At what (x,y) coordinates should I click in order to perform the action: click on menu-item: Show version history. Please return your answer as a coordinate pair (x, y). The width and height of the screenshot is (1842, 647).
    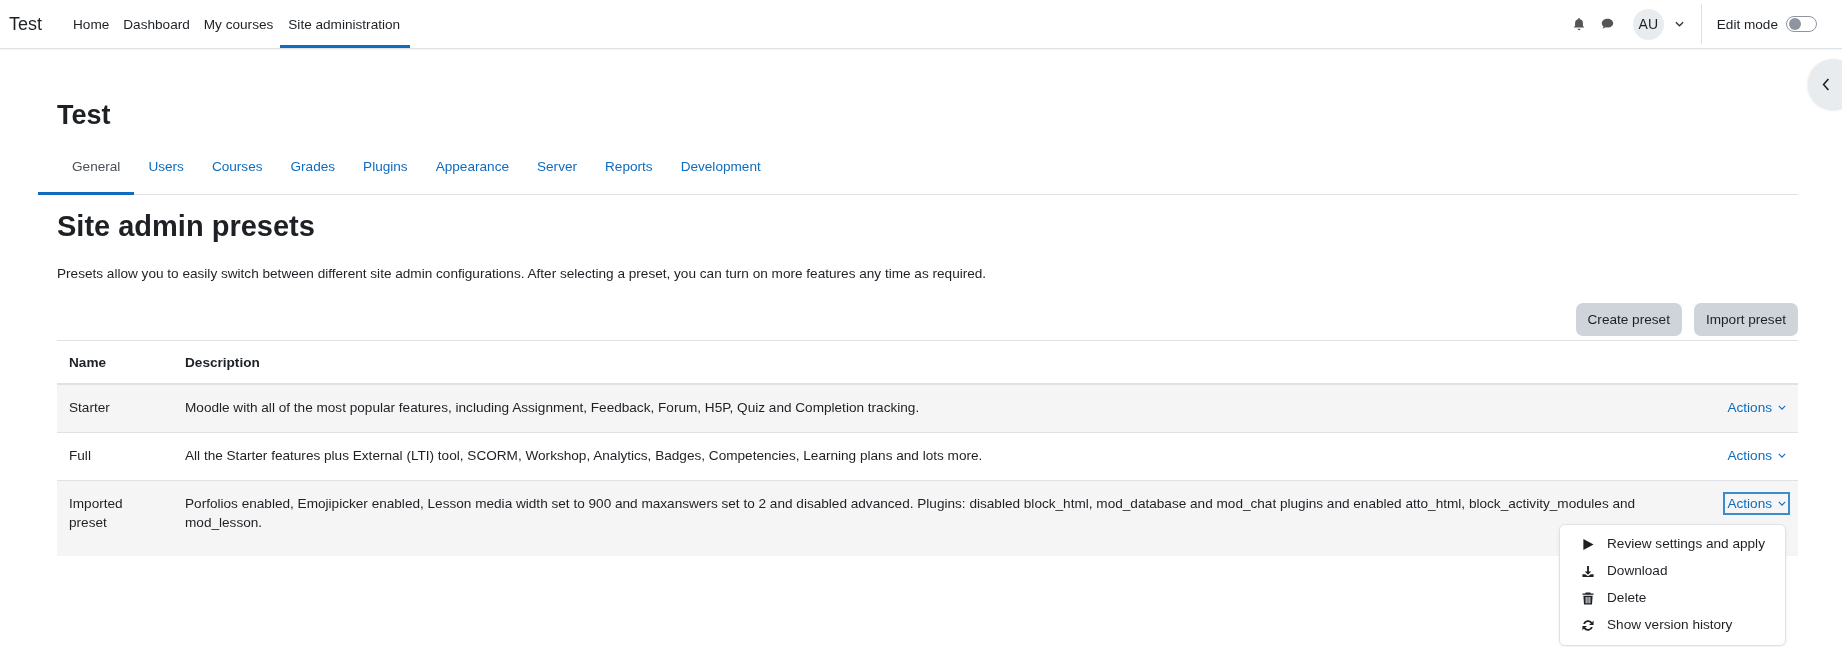
    Looking at the image, I should click on (1672, 626).